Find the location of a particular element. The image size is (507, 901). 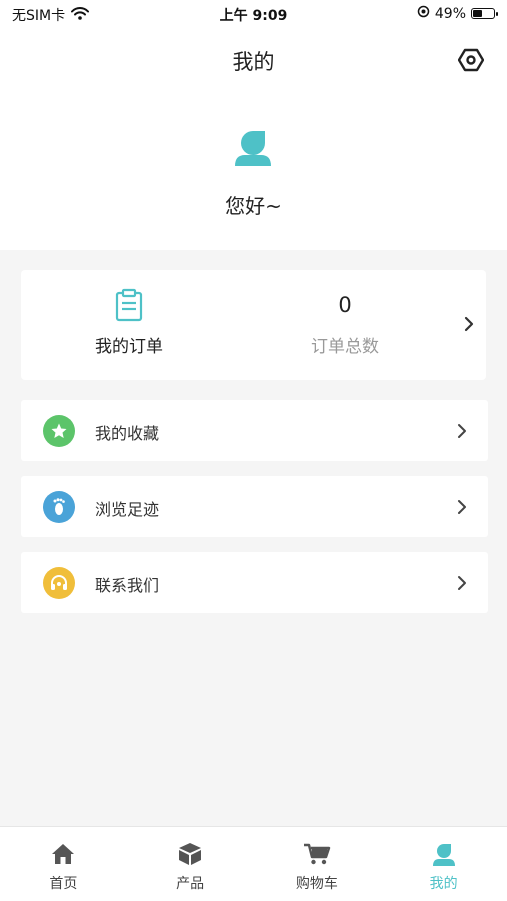

my-orders: 我的订单 is located at coordinates (129, 322).